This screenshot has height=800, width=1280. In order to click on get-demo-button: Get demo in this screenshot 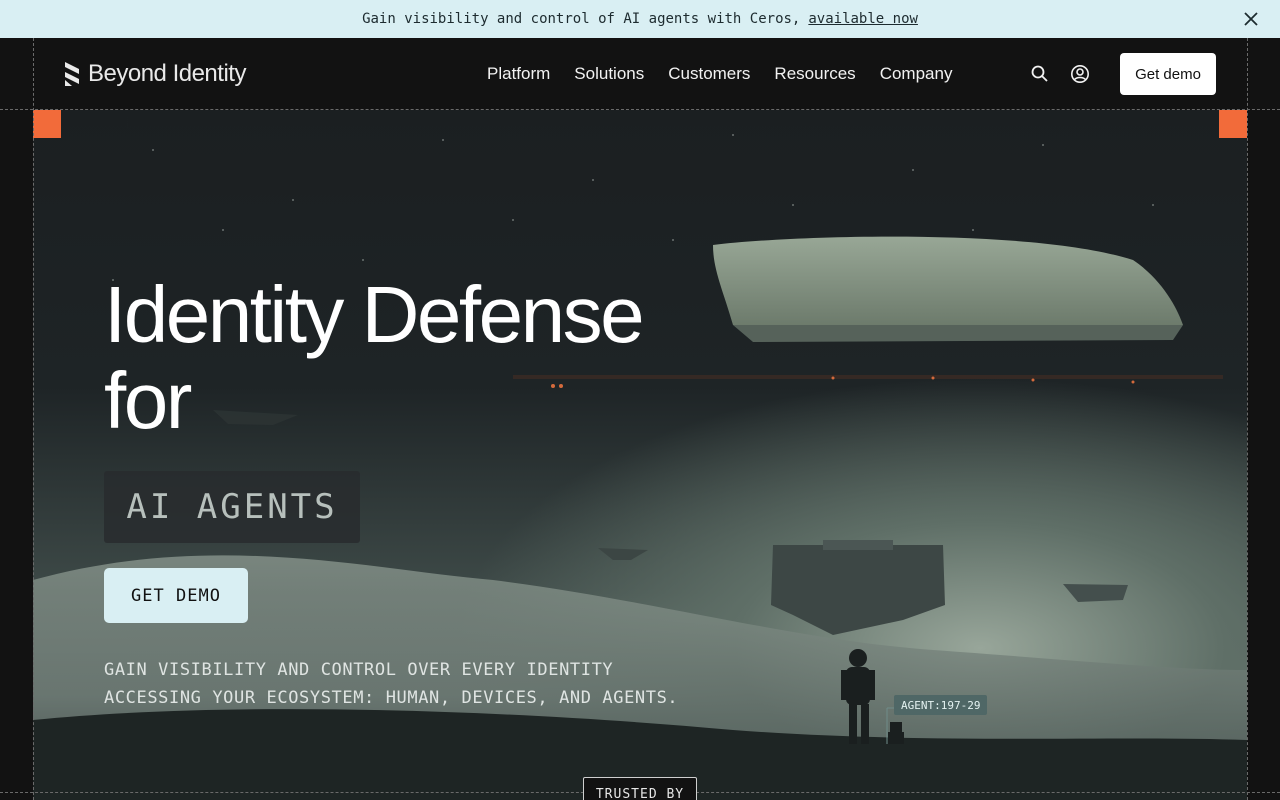, I will do `click(1168, 74)`.